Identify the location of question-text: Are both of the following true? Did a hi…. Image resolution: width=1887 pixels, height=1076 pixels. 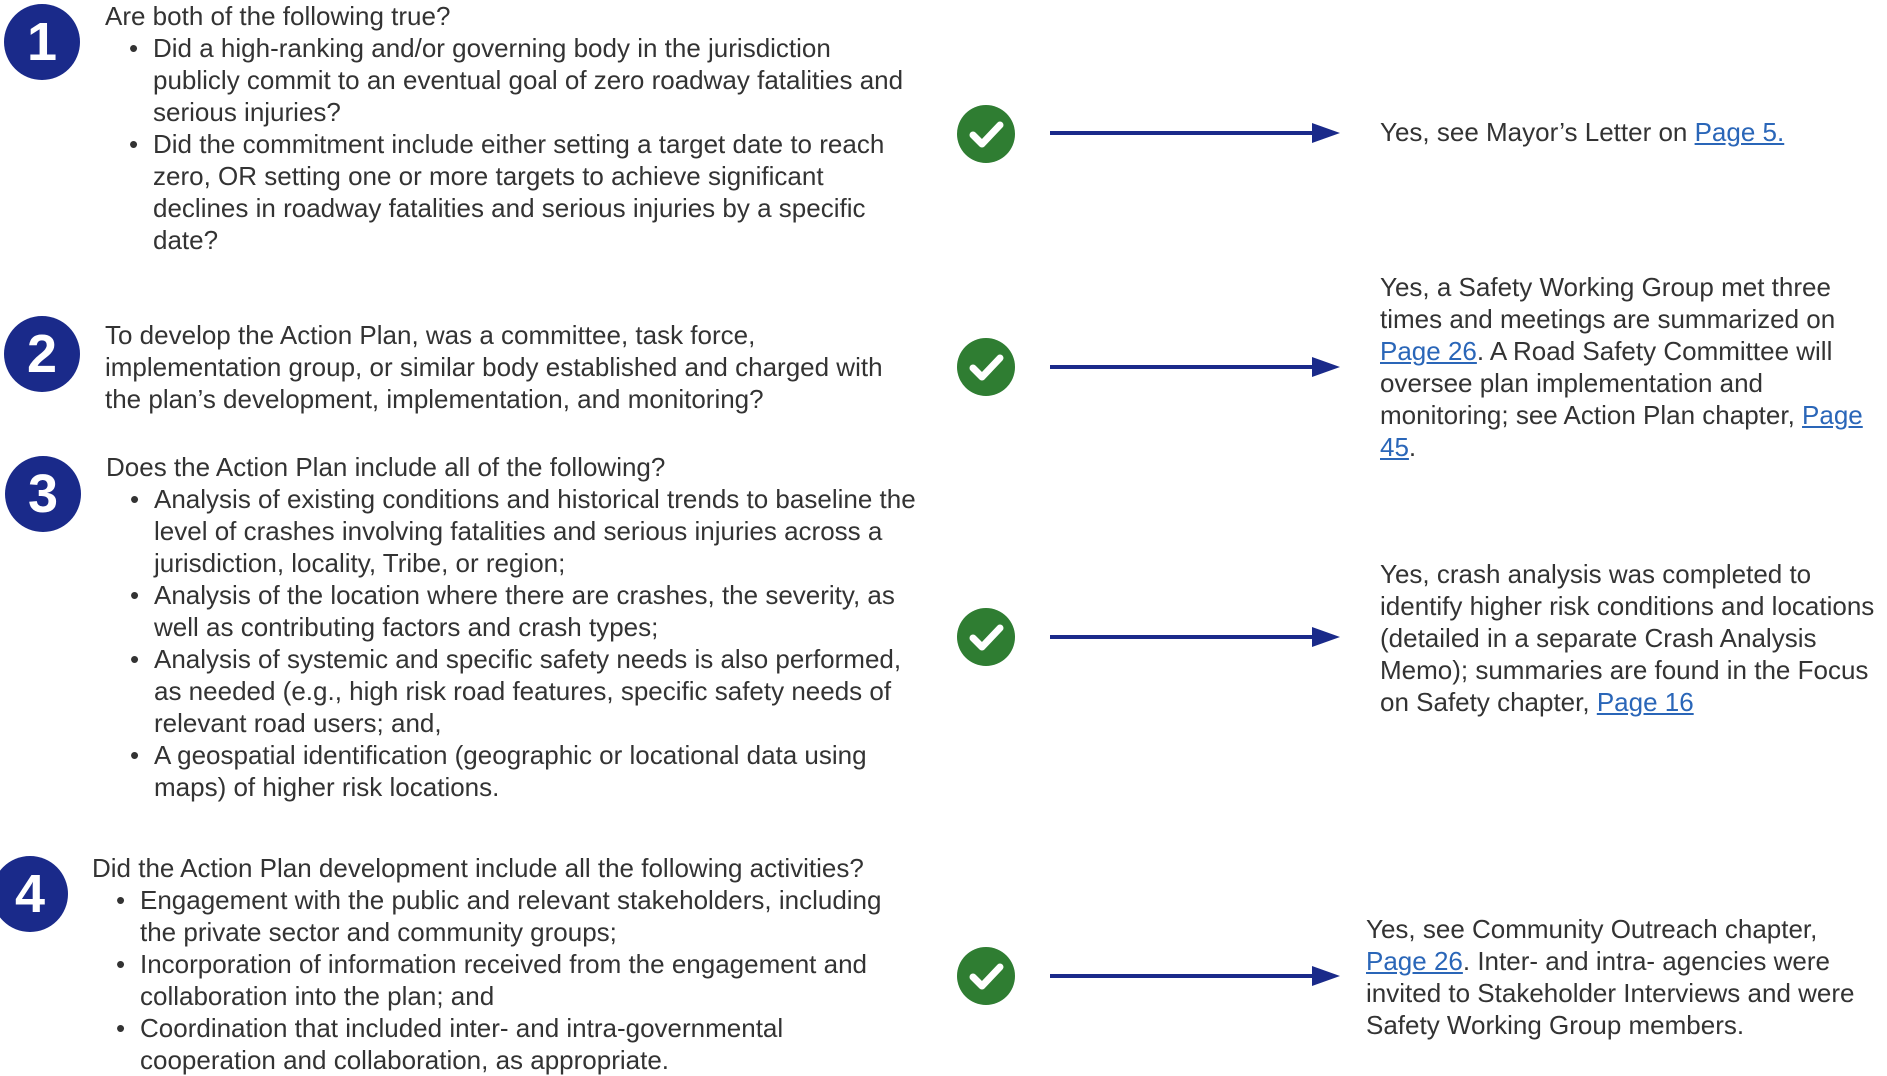
(510, 128).